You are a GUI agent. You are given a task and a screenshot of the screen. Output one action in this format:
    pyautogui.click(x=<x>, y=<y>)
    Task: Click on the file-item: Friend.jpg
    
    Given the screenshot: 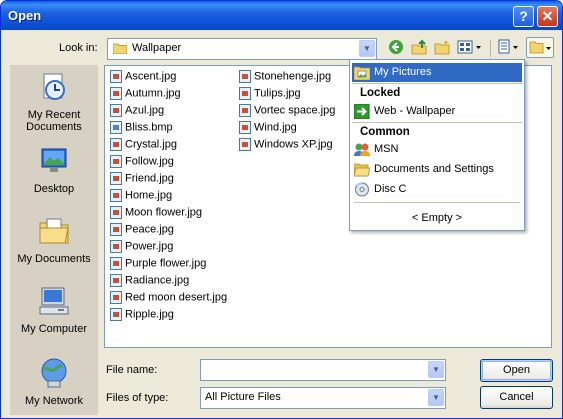 What is the action you would take?
    pyautogui.click(x=142, y=180)
    